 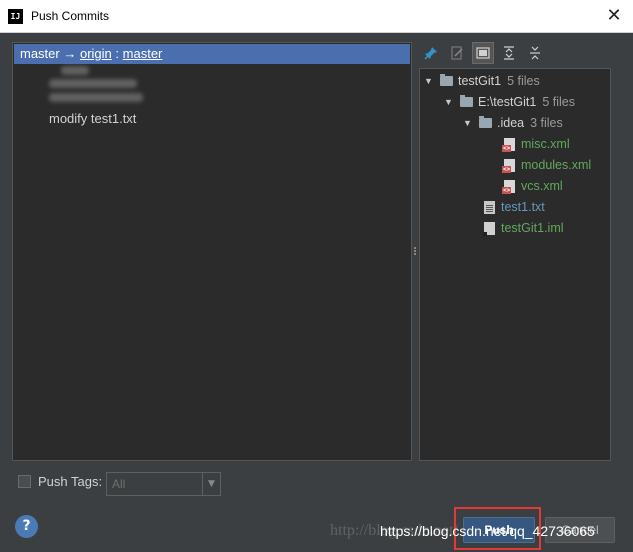 What do you see at coordinates (614, 16) in the screenshot?
I see `close-button: ✕` at bounding box center [614, 16].